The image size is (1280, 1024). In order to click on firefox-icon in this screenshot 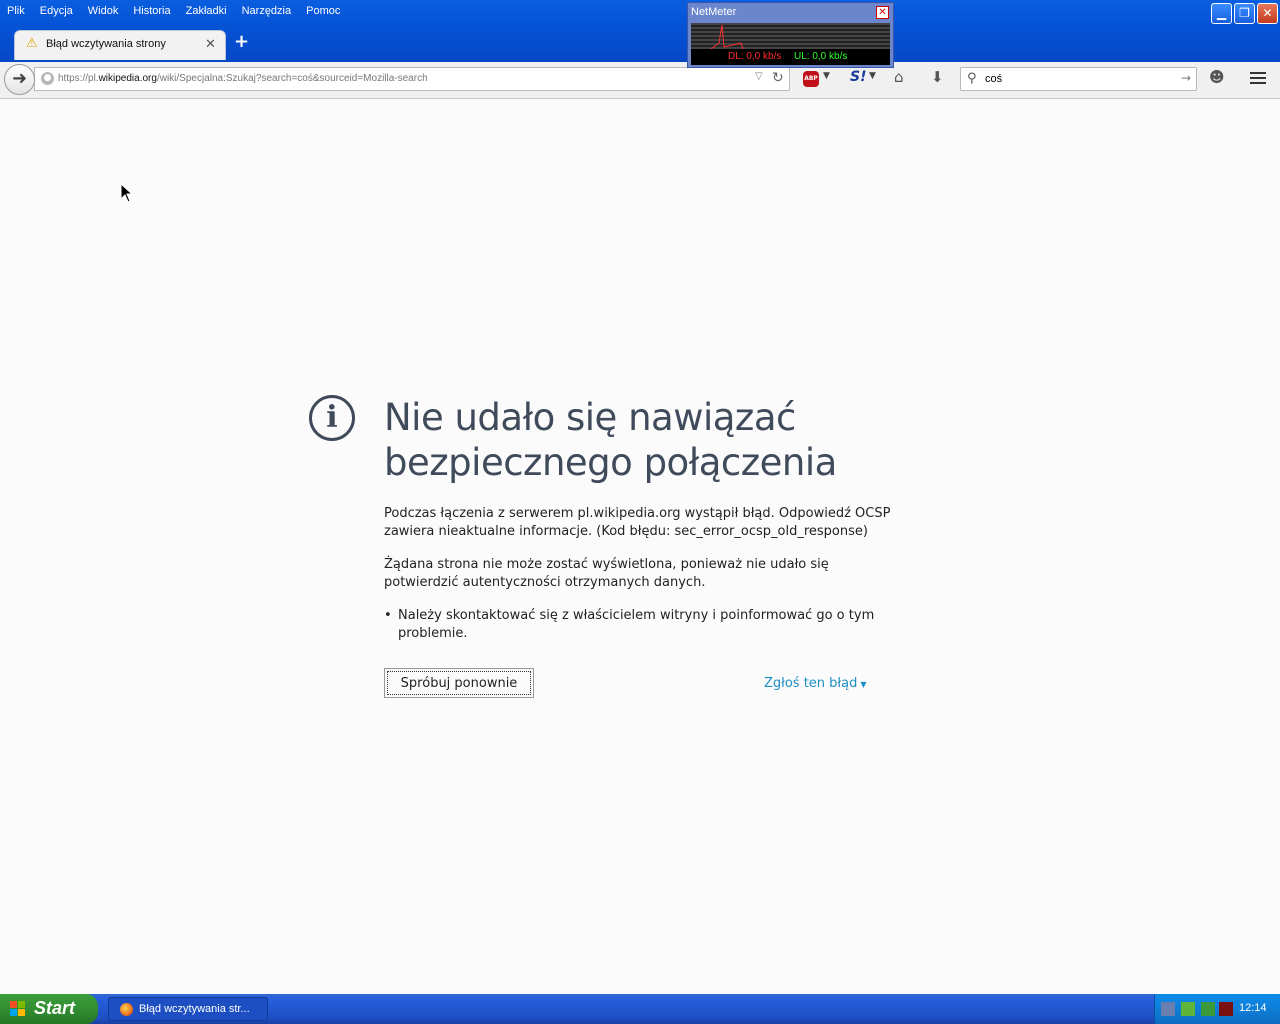, I will do `click(126, 1009)`.